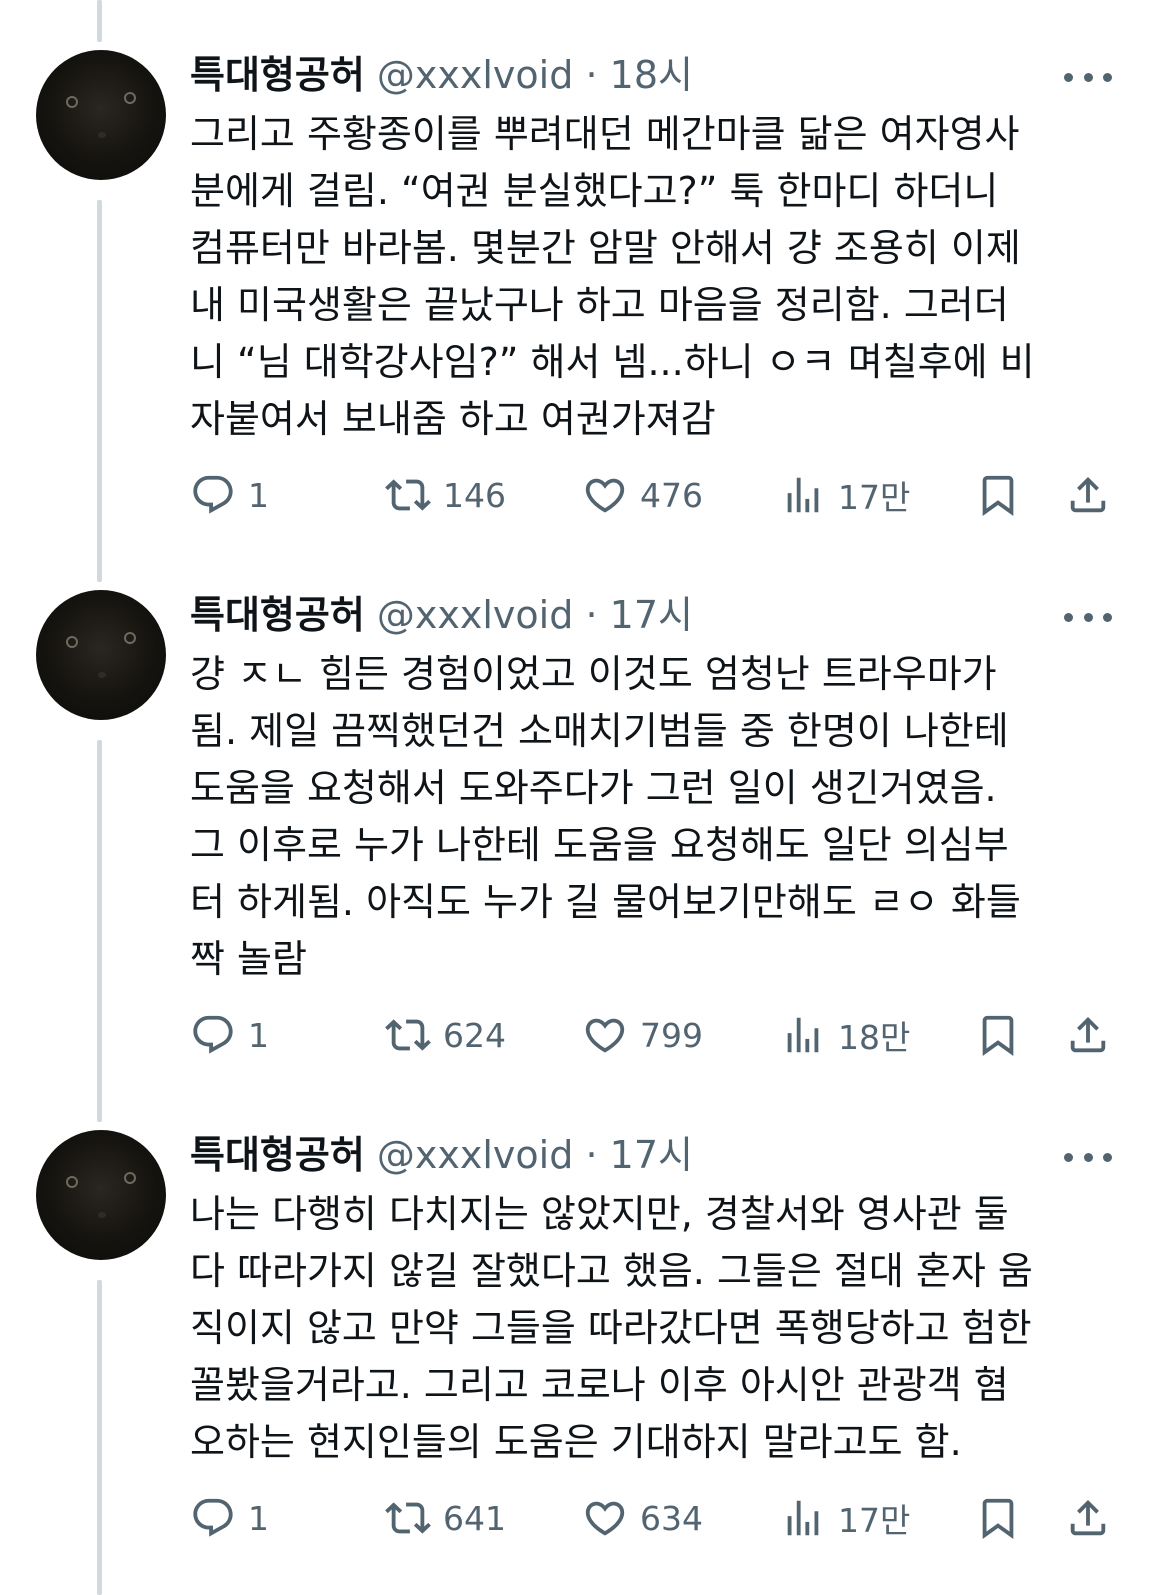 This screenshot has height=1595, width=1170. Describe the element at coordinates (474, 495) in the screenshot. I see `retweet-count: 146` at that location.